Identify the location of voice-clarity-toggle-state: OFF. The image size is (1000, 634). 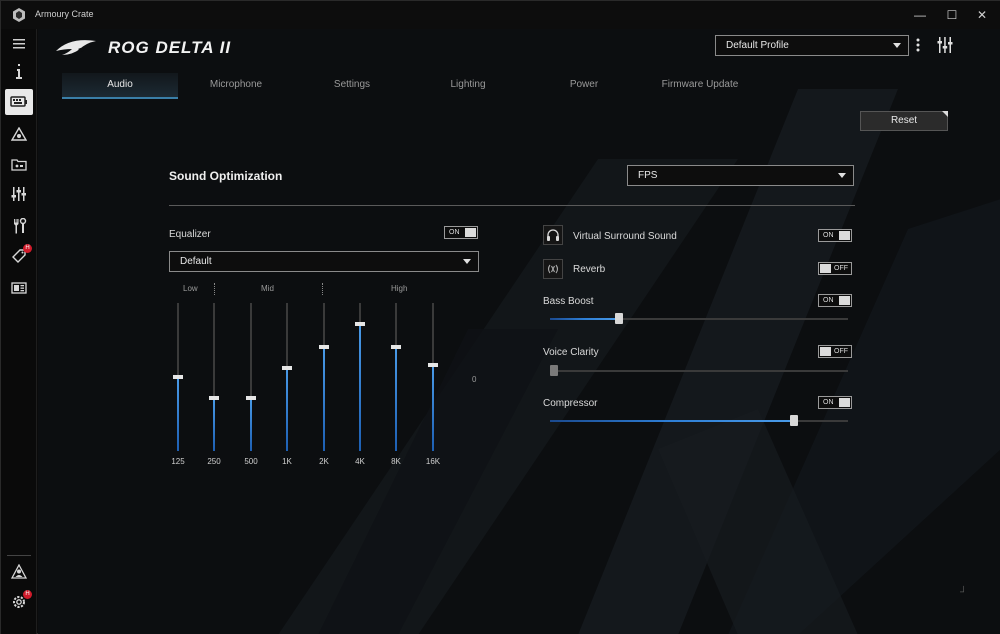
(841, 351).